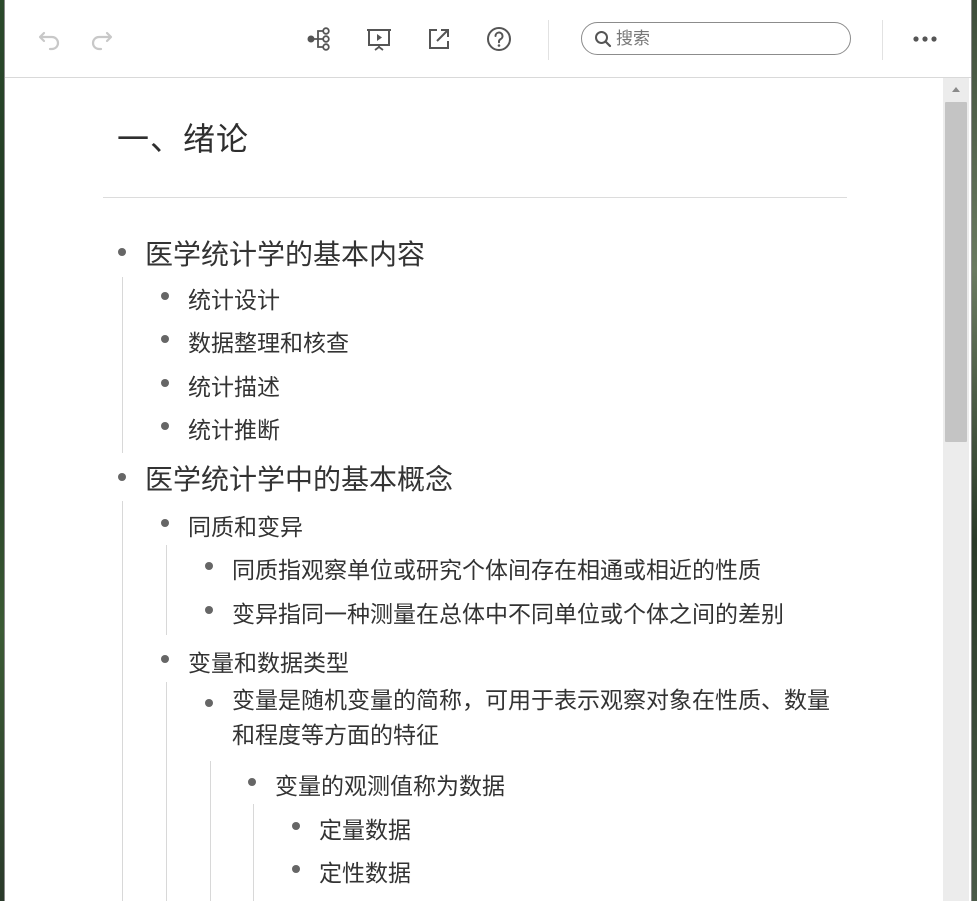  What do you see at coordinates (956, 272) in the screenshot?
I see `scroll-thumb` at bounding box center [956, 272].